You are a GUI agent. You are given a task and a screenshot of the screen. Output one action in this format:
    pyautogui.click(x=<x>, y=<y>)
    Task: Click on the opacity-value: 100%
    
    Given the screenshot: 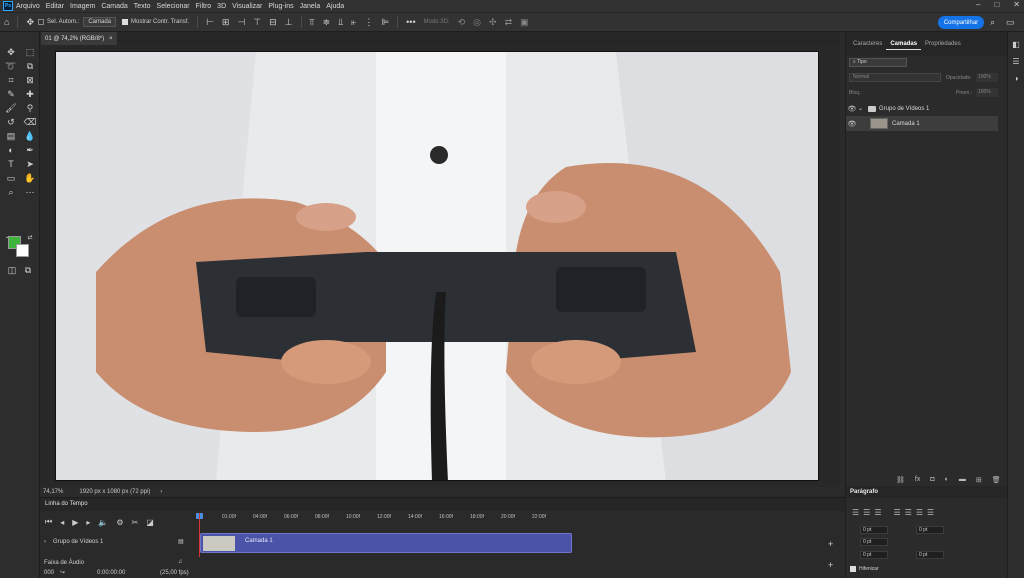 What is the action you would take?
    pyautogui.click(x=987, y=77)
    